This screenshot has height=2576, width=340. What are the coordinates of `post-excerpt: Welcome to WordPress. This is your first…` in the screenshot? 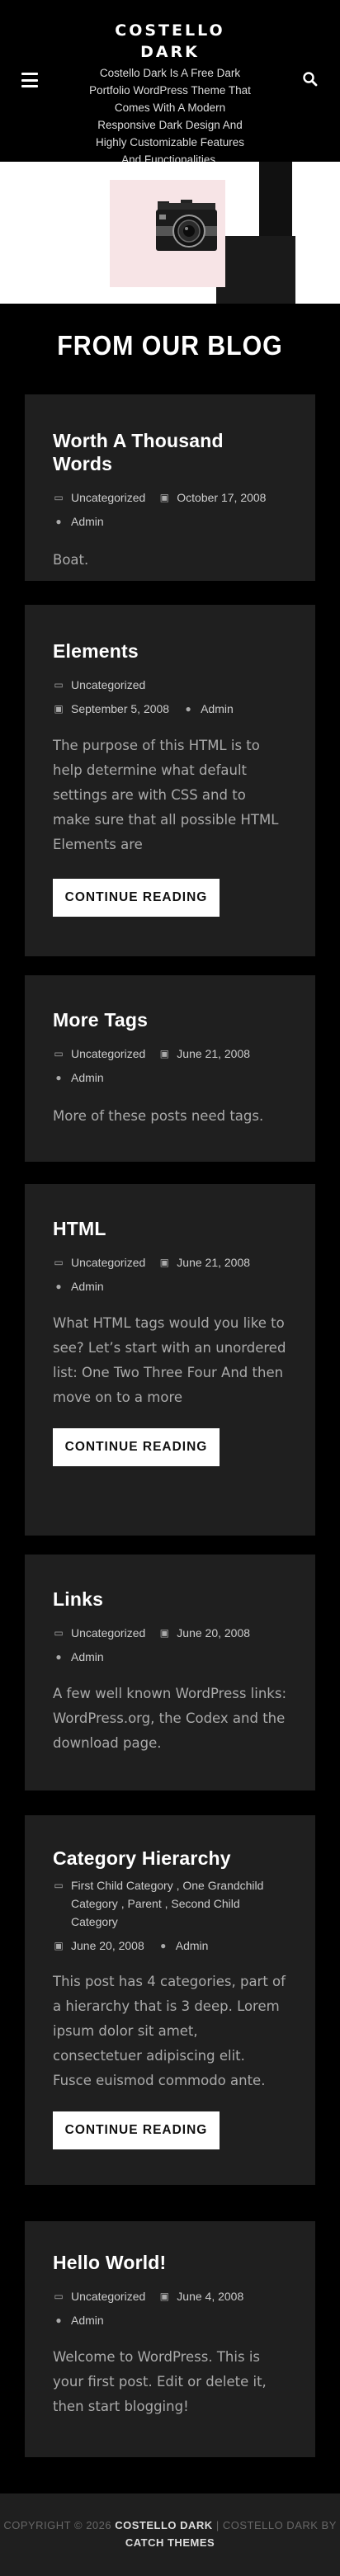 It's located at (160, 2381).